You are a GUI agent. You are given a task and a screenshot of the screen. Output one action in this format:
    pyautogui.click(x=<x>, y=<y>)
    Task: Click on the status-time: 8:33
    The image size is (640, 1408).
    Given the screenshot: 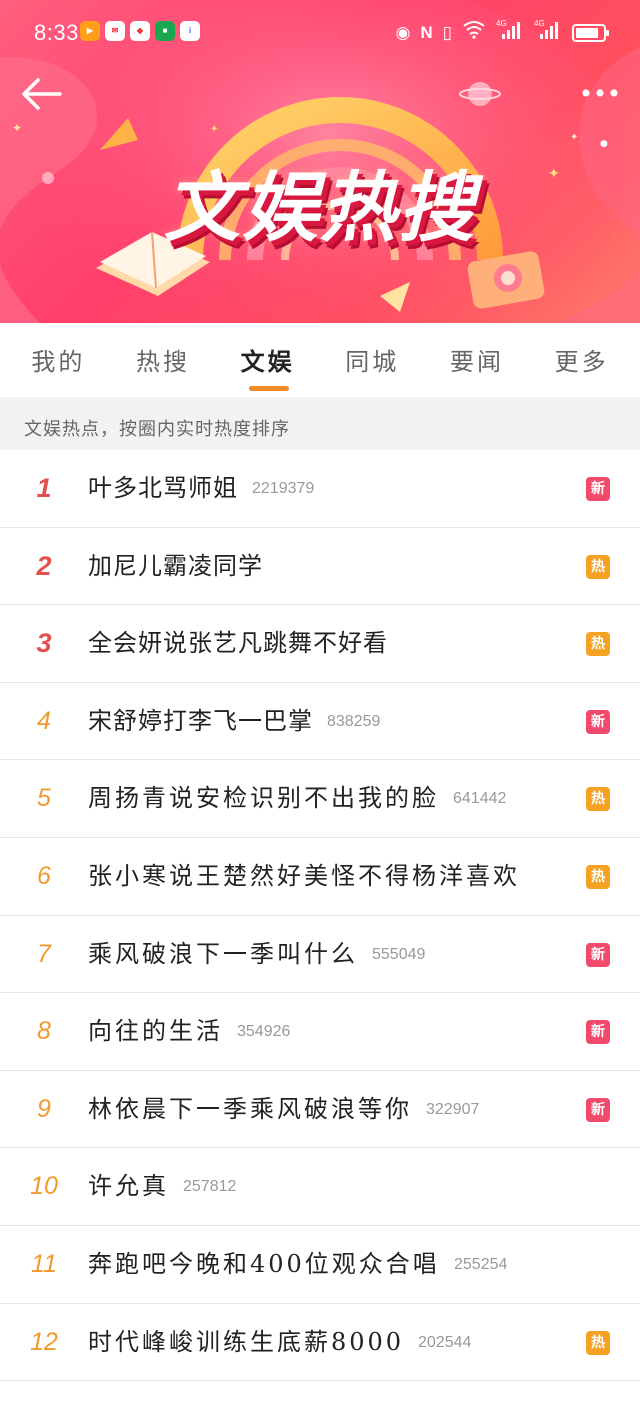 What is the action you would take?
    pyautogui.click(x=56, y=32)
    